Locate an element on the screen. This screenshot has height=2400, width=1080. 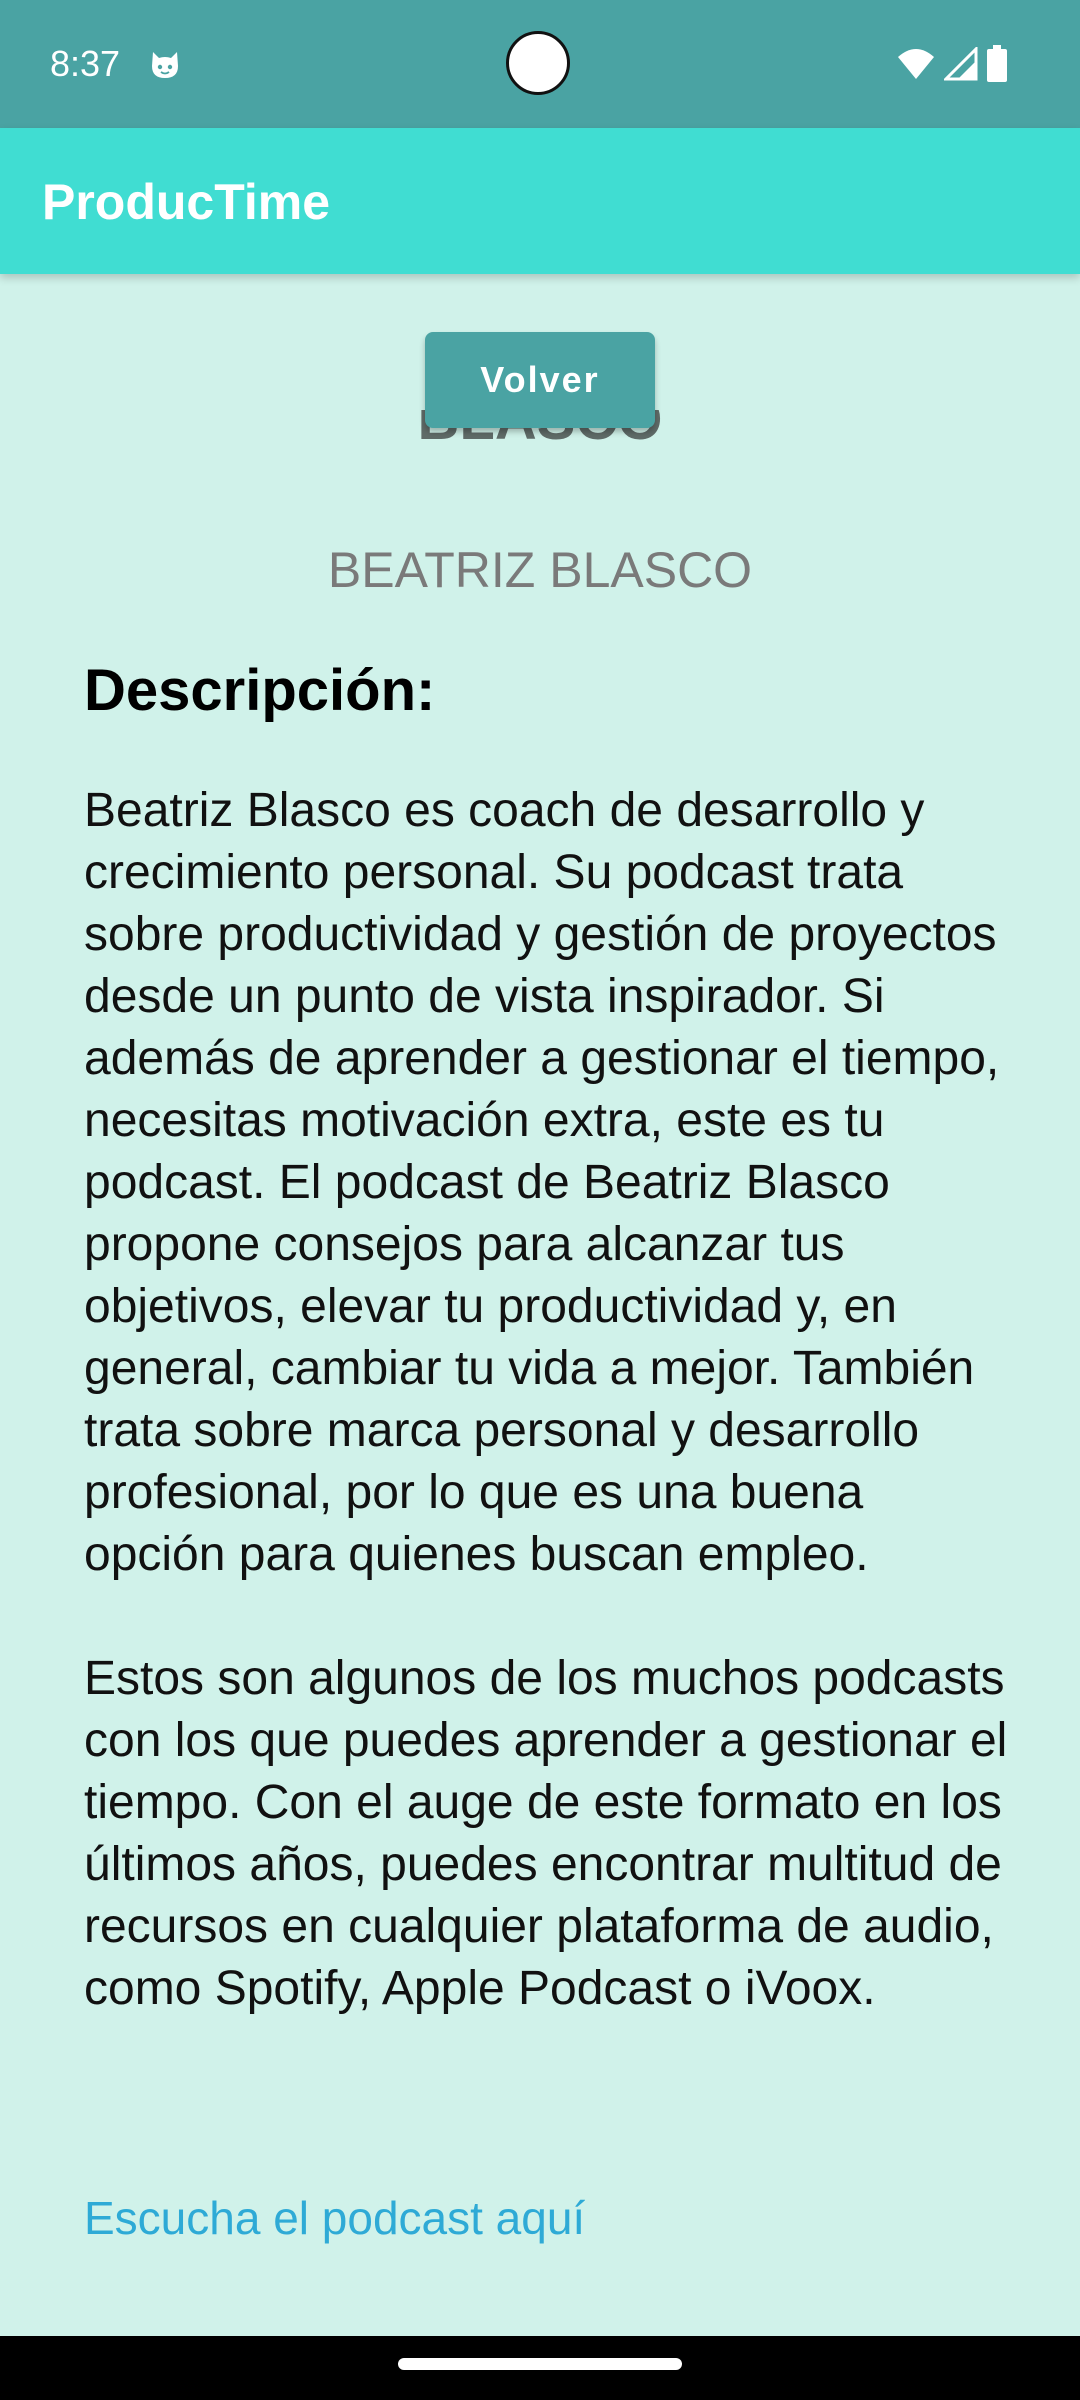
cat-icon is located at coordinates (165, 65).